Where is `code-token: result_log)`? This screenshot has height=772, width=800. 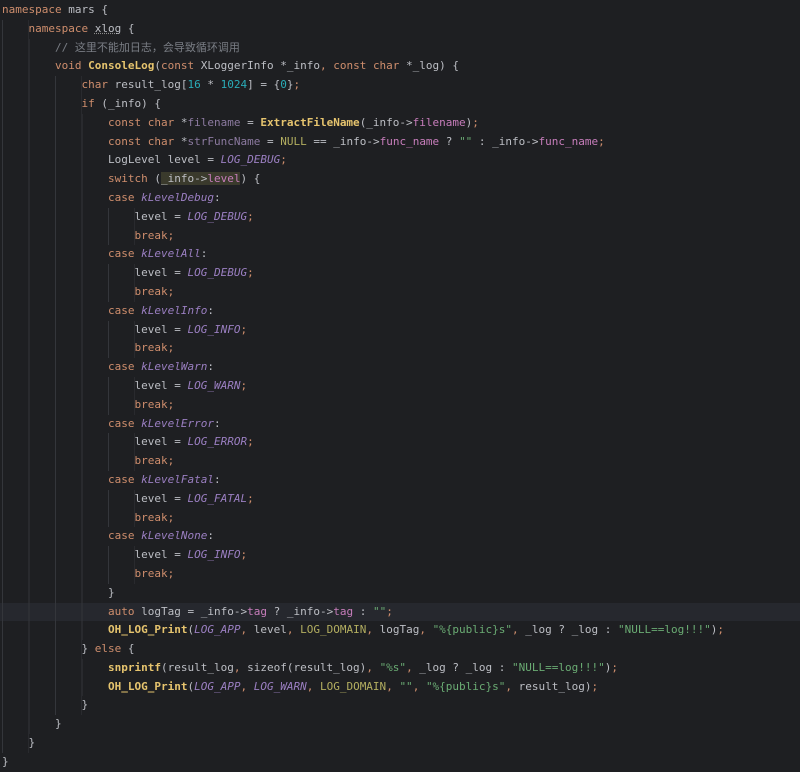 code-token: result_log) is located at coordinates (552, 686).